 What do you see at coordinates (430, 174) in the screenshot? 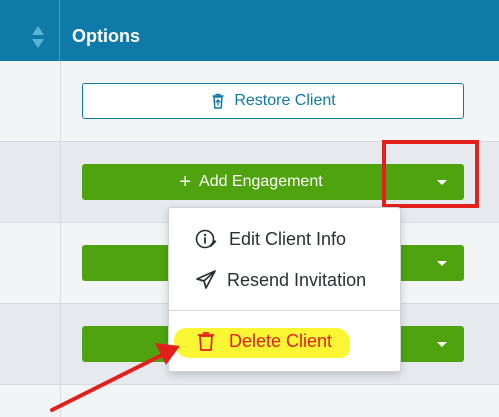
I see `annotation-highlight-box` at bounding box center [430, 174].